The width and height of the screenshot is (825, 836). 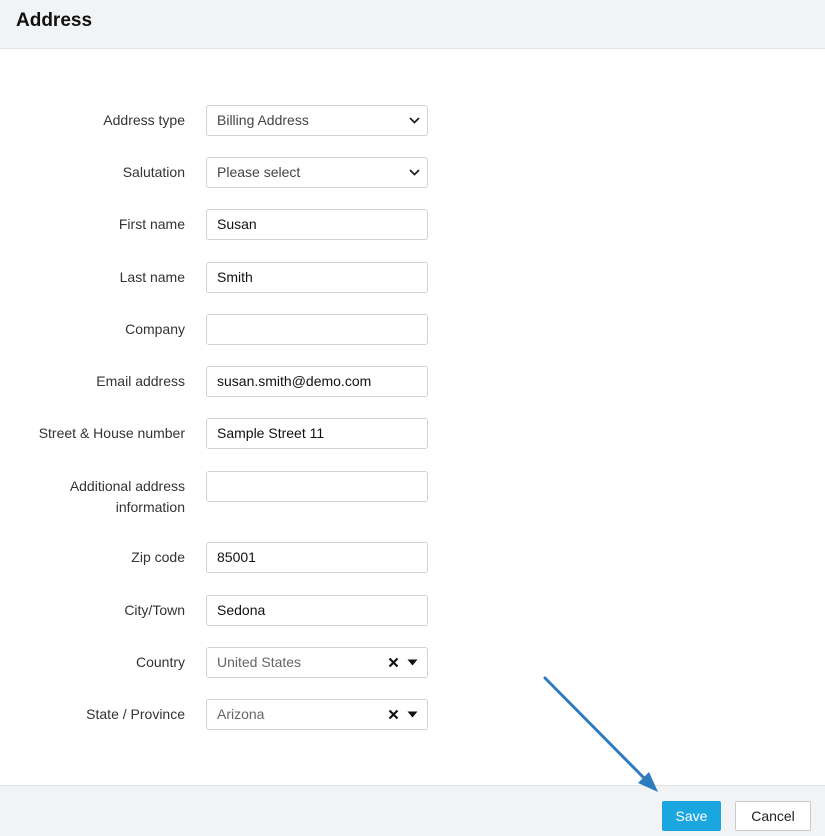 What do you see at coordinates (135, 714) in the screenshot?
I see `state-label: State / Province` at bounding box center [135, 714].